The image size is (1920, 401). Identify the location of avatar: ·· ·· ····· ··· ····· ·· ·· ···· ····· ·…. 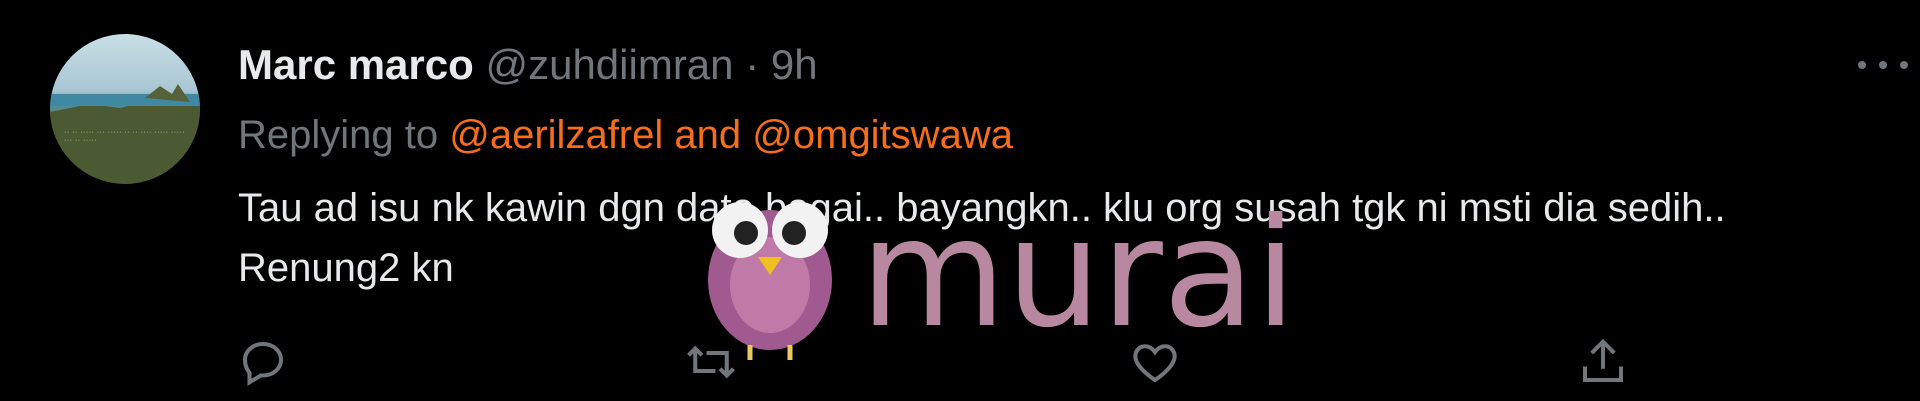
(125, 109).